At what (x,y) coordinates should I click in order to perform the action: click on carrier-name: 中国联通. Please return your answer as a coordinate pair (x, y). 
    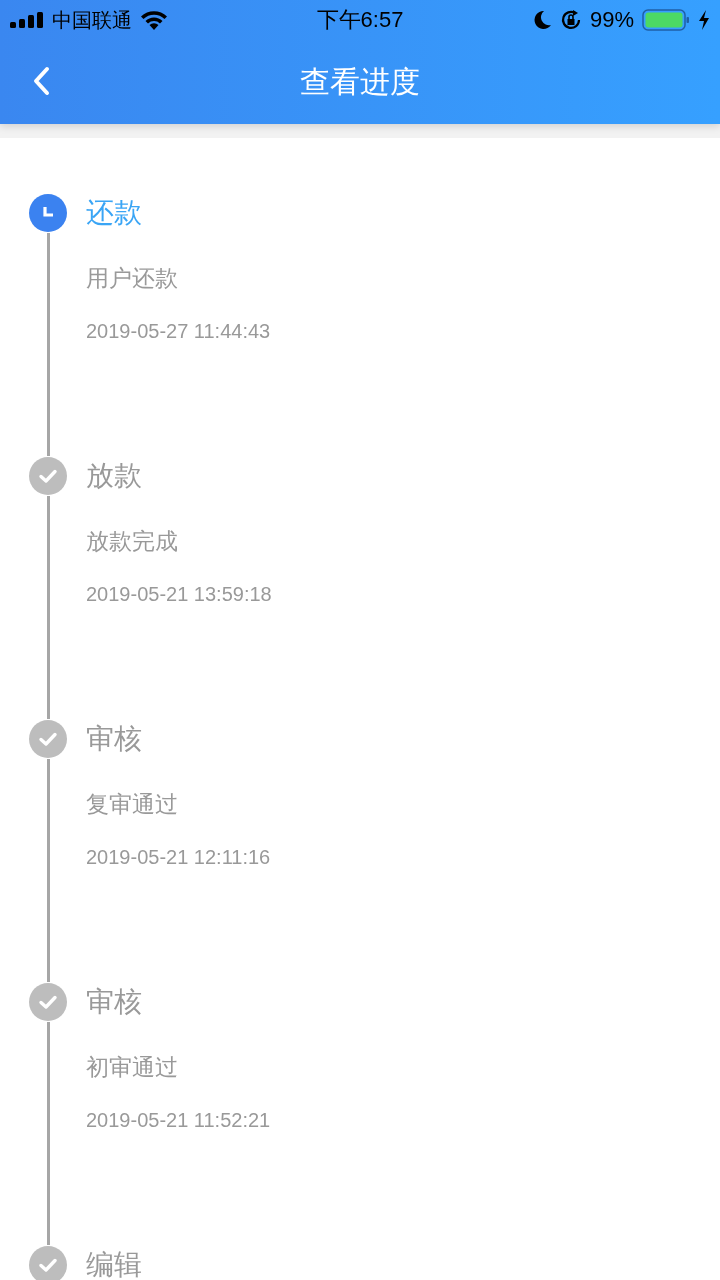
    Looking at the image, I should click on (92, 20).